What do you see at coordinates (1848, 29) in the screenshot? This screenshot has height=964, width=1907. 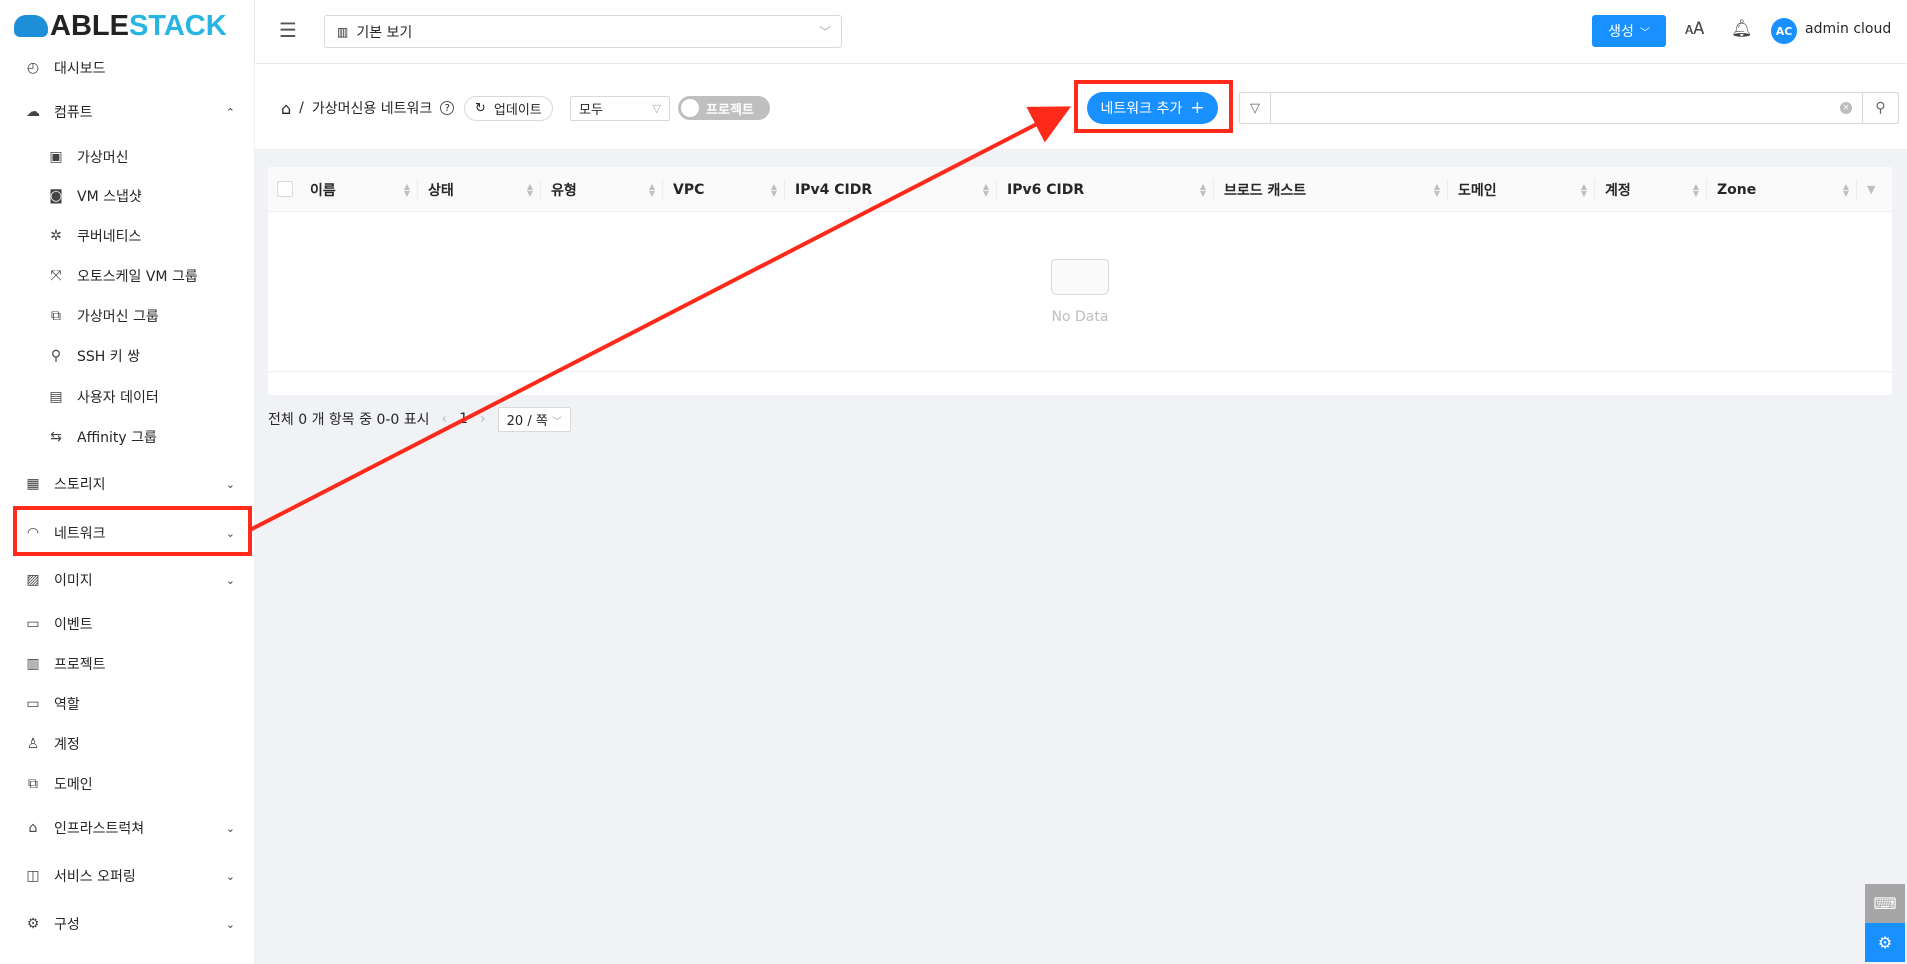 I see `username: admin cloud` at bounding box center [1848, 29].